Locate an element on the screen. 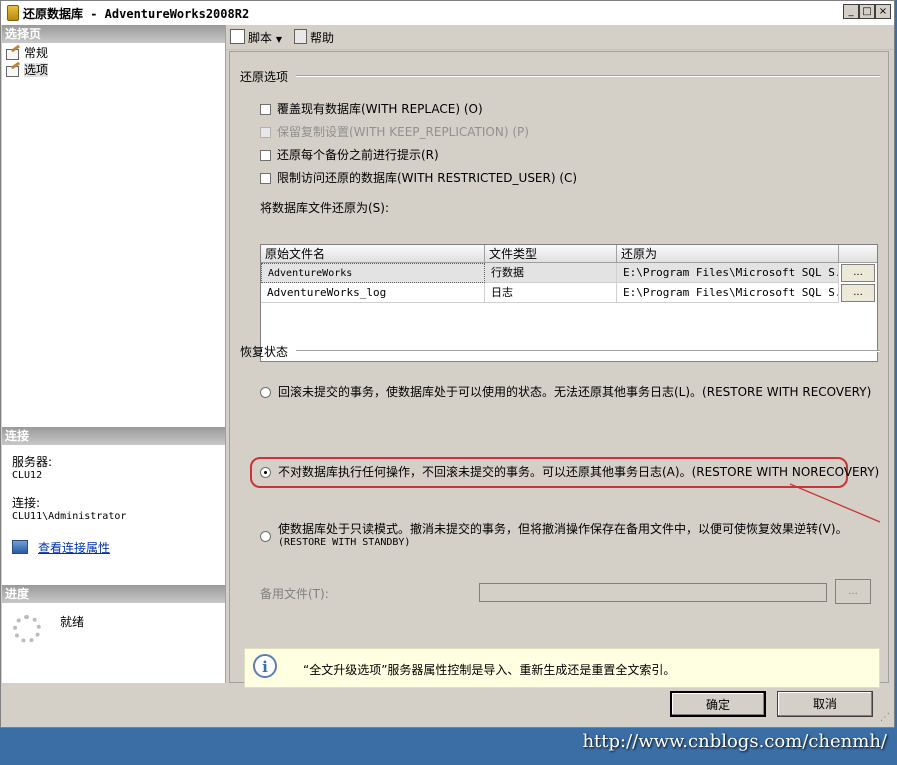  watermark: http://www.cnblogs.com/chenmh/ is located at coordinates (734, 741).